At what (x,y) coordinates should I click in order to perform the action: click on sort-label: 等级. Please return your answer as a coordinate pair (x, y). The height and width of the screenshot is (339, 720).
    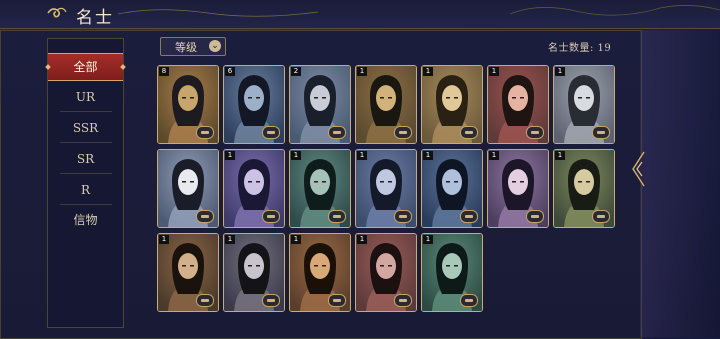
    Looking at the image, I should click on (186, 47).